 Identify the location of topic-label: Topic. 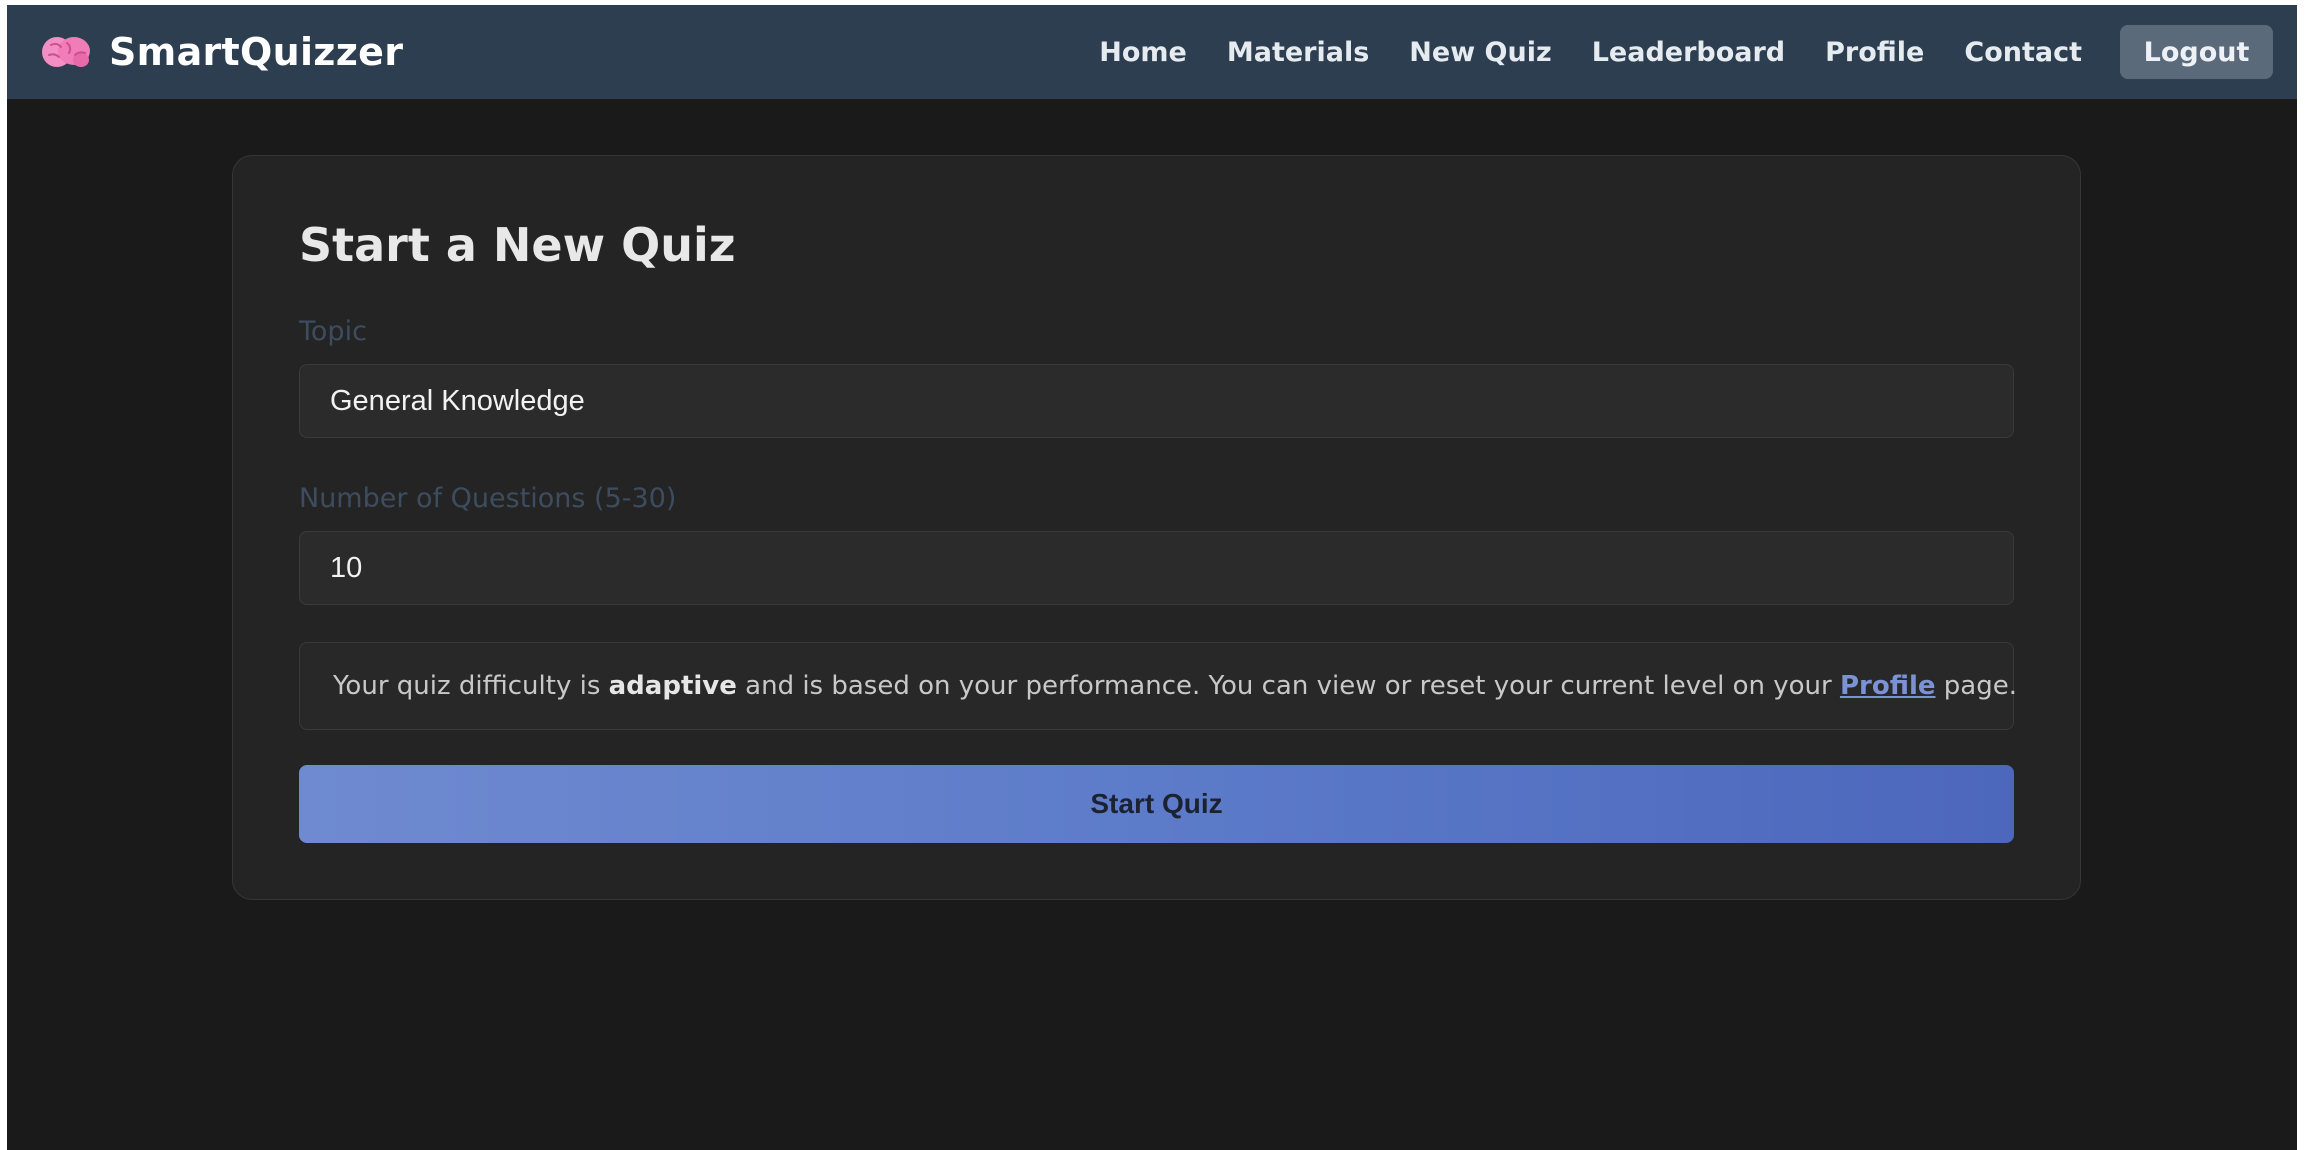
(333, 331).